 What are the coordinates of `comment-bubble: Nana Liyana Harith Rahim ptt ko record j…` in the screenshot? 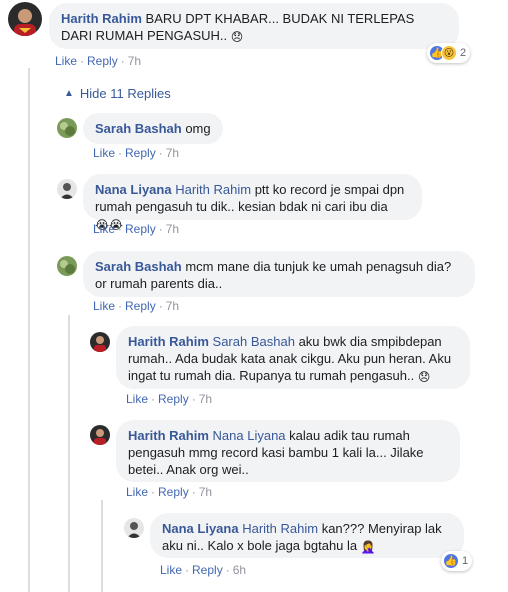 It's located at (252, 203).